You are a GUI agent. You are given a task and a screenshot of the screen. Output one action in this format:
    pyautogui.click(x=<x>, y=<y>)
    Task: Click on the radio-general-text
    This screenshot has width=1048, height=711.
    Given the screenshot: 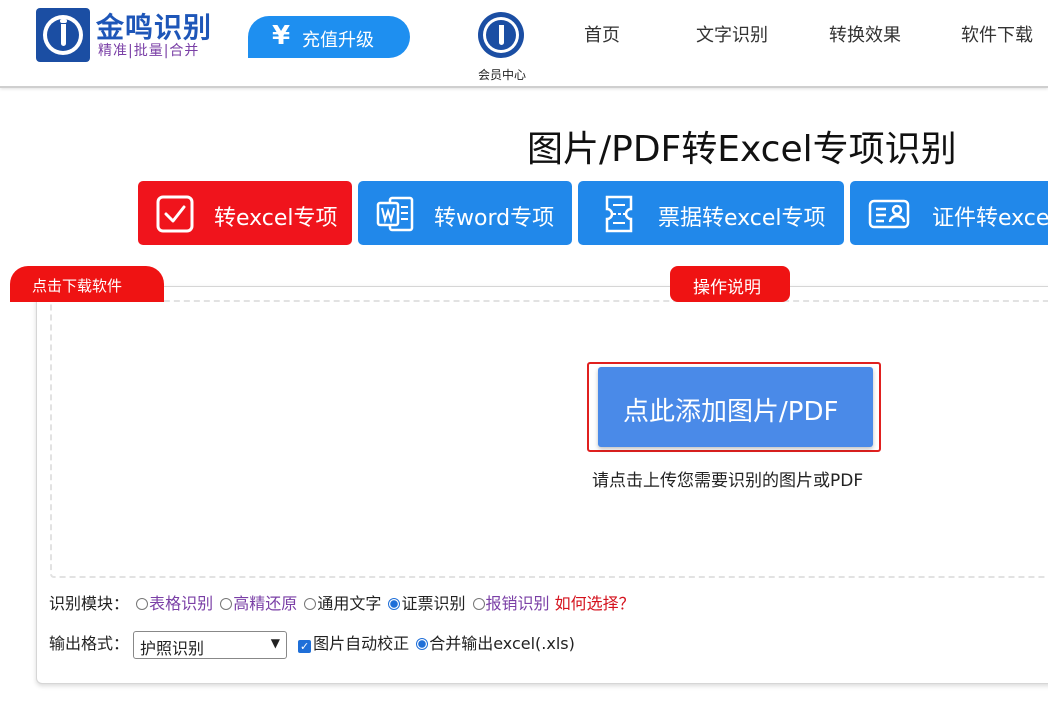 What is the action you would take?
    pyautogui.click(x=310, y=604)
    